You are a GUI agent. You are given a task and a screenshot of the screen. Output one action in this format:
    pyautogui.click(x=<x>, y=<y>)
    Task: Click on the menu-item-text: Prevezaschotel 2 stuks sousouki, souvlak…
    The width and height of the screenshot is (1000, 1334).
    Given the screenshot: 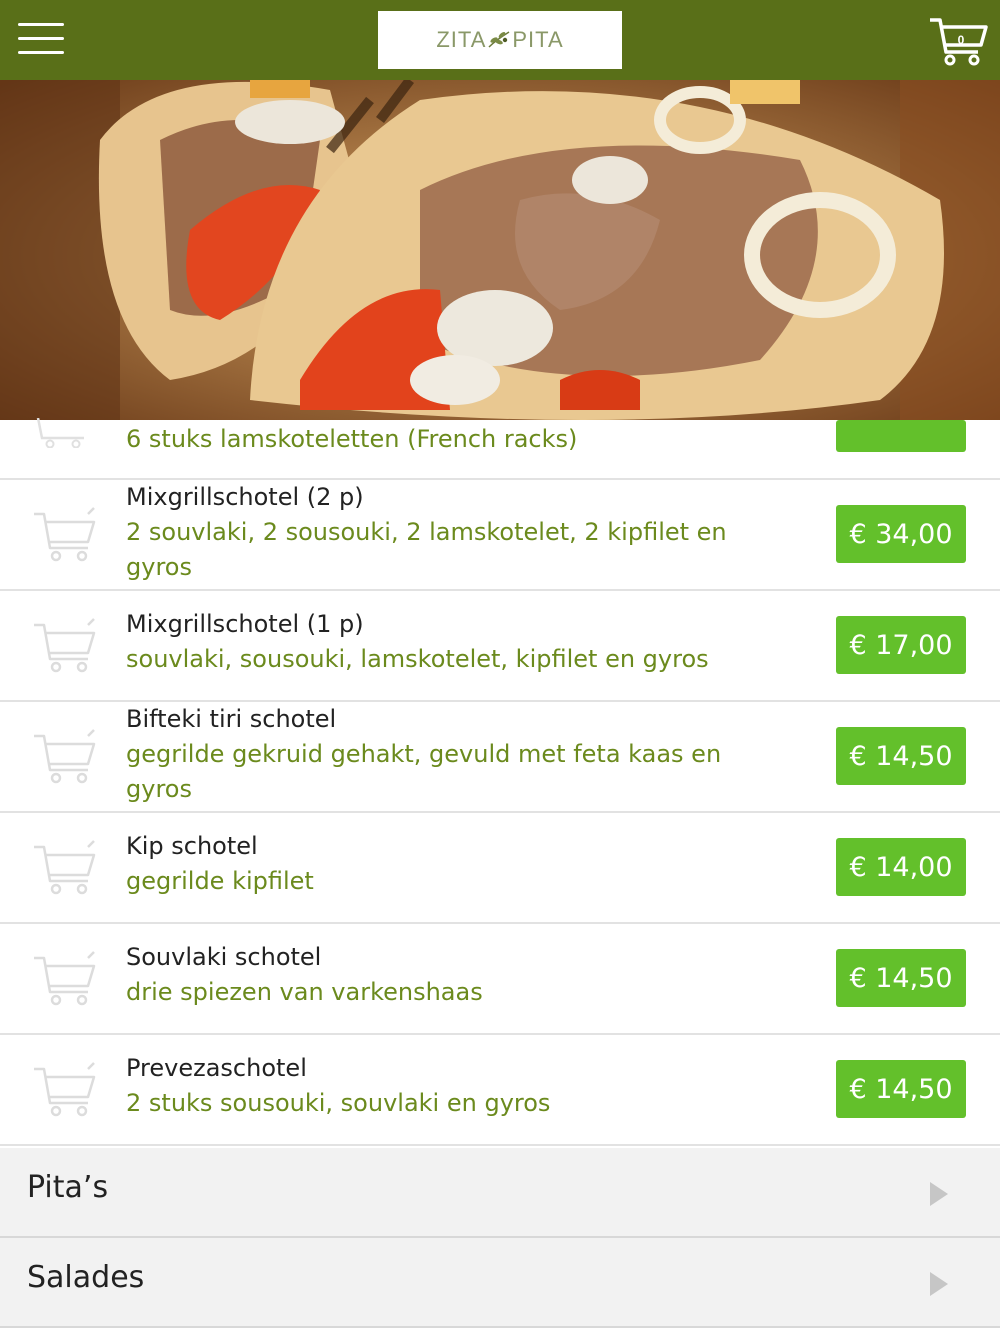 What is the action you would take?
    pyautogui.click(x=446, y=1086)
    